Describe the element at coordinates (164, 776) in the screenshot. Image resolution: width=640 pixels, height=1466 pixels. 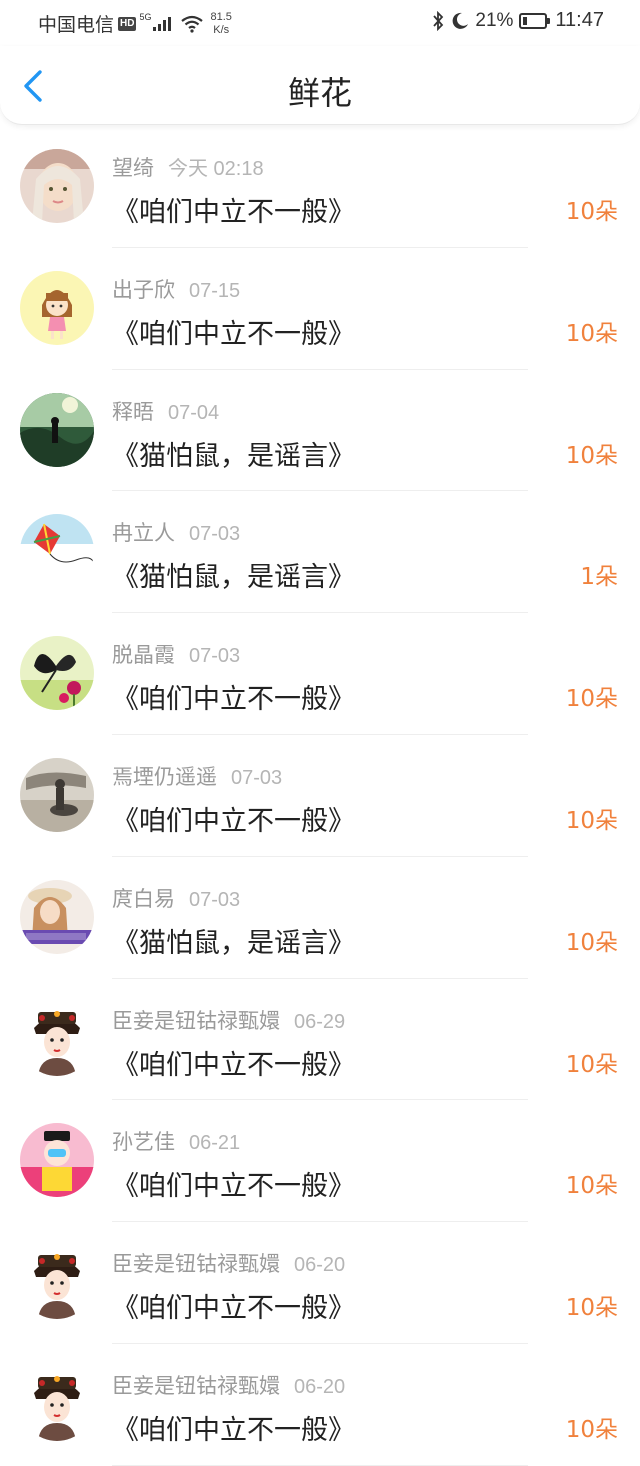
I see `sender-name: 焉堙仍遥遥` at that location.